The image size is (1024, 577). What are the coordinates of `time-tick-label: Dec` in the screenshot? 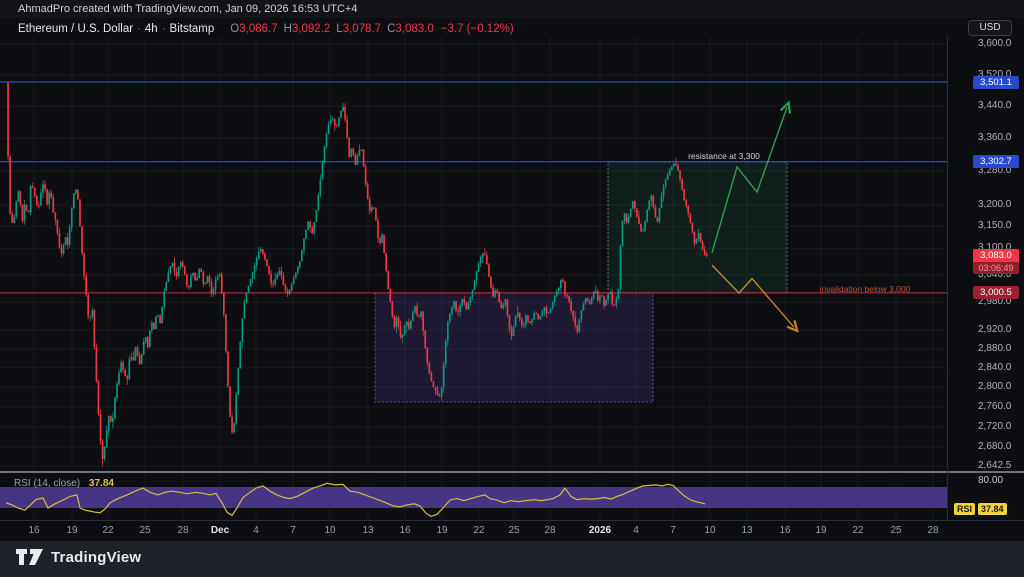 It's located at (220, 530).